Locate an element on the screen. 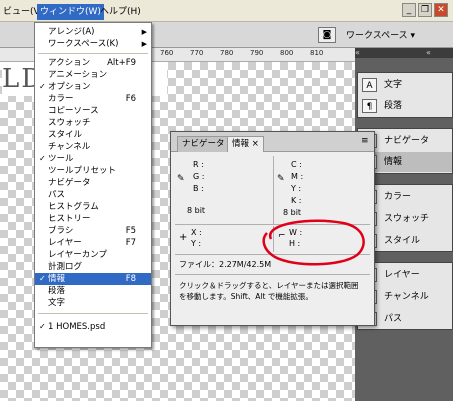 The width and height of the screenshot is (453, 401). menu-item-history: ヒストリー is located at coordinates (93, 219).